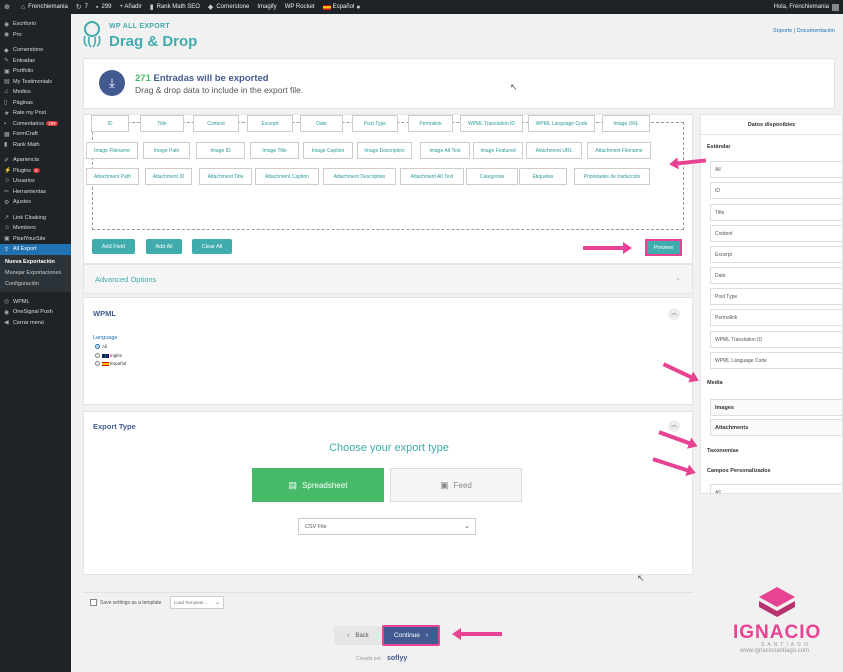 The height and width of the screenshot is (672, 843). I want to click on field-chip: Attachment Description, so click(359, 176).